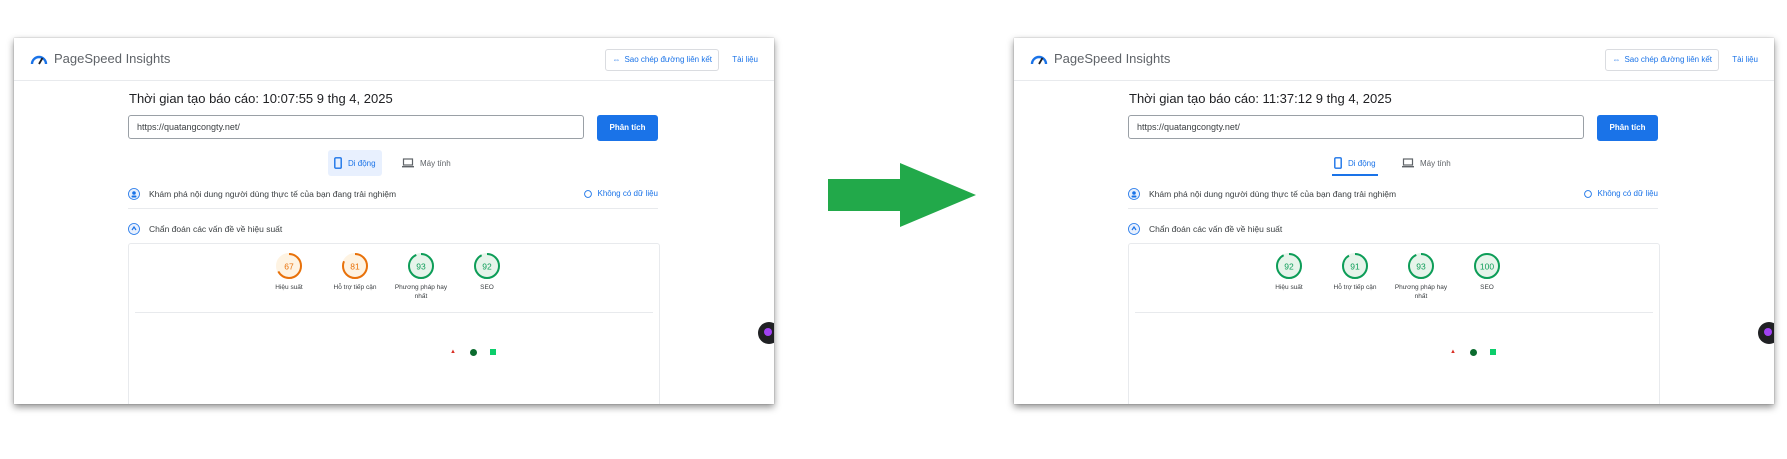 This screenshot has height=459, width=1787. What do you see at coordinates (902, 195) in the screenshot?
I see `arrow-right-icon` at bounding box center [902, 195].